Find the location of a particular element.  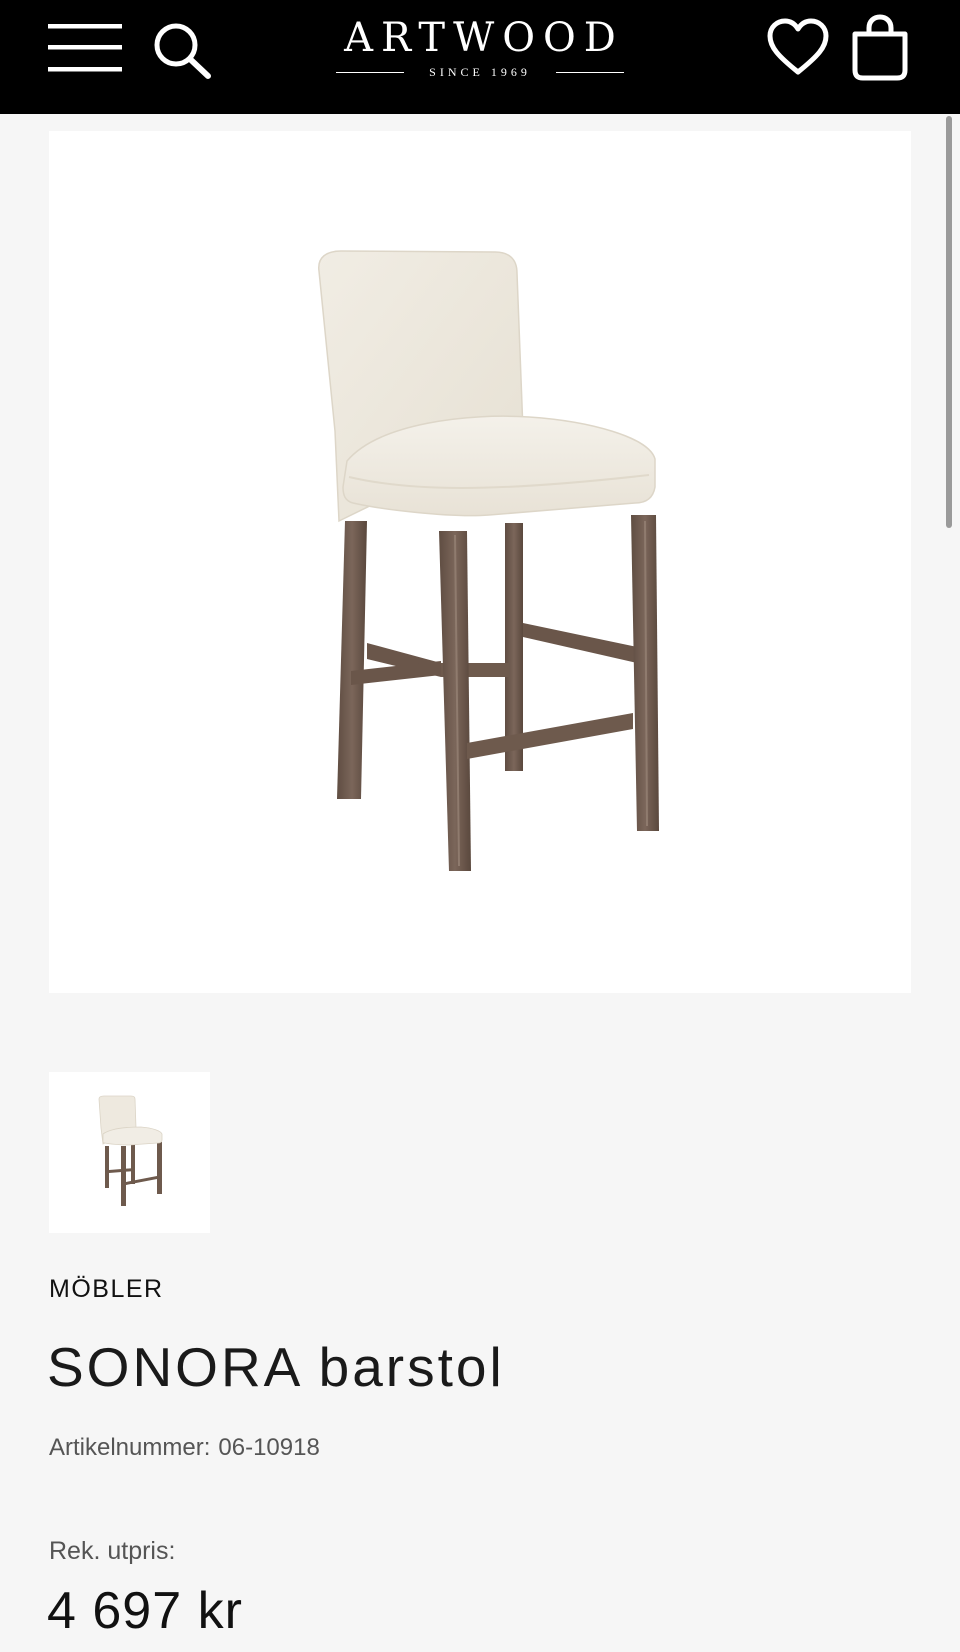

product-price: 4 697 kr is located at coordinates (145, 1611).